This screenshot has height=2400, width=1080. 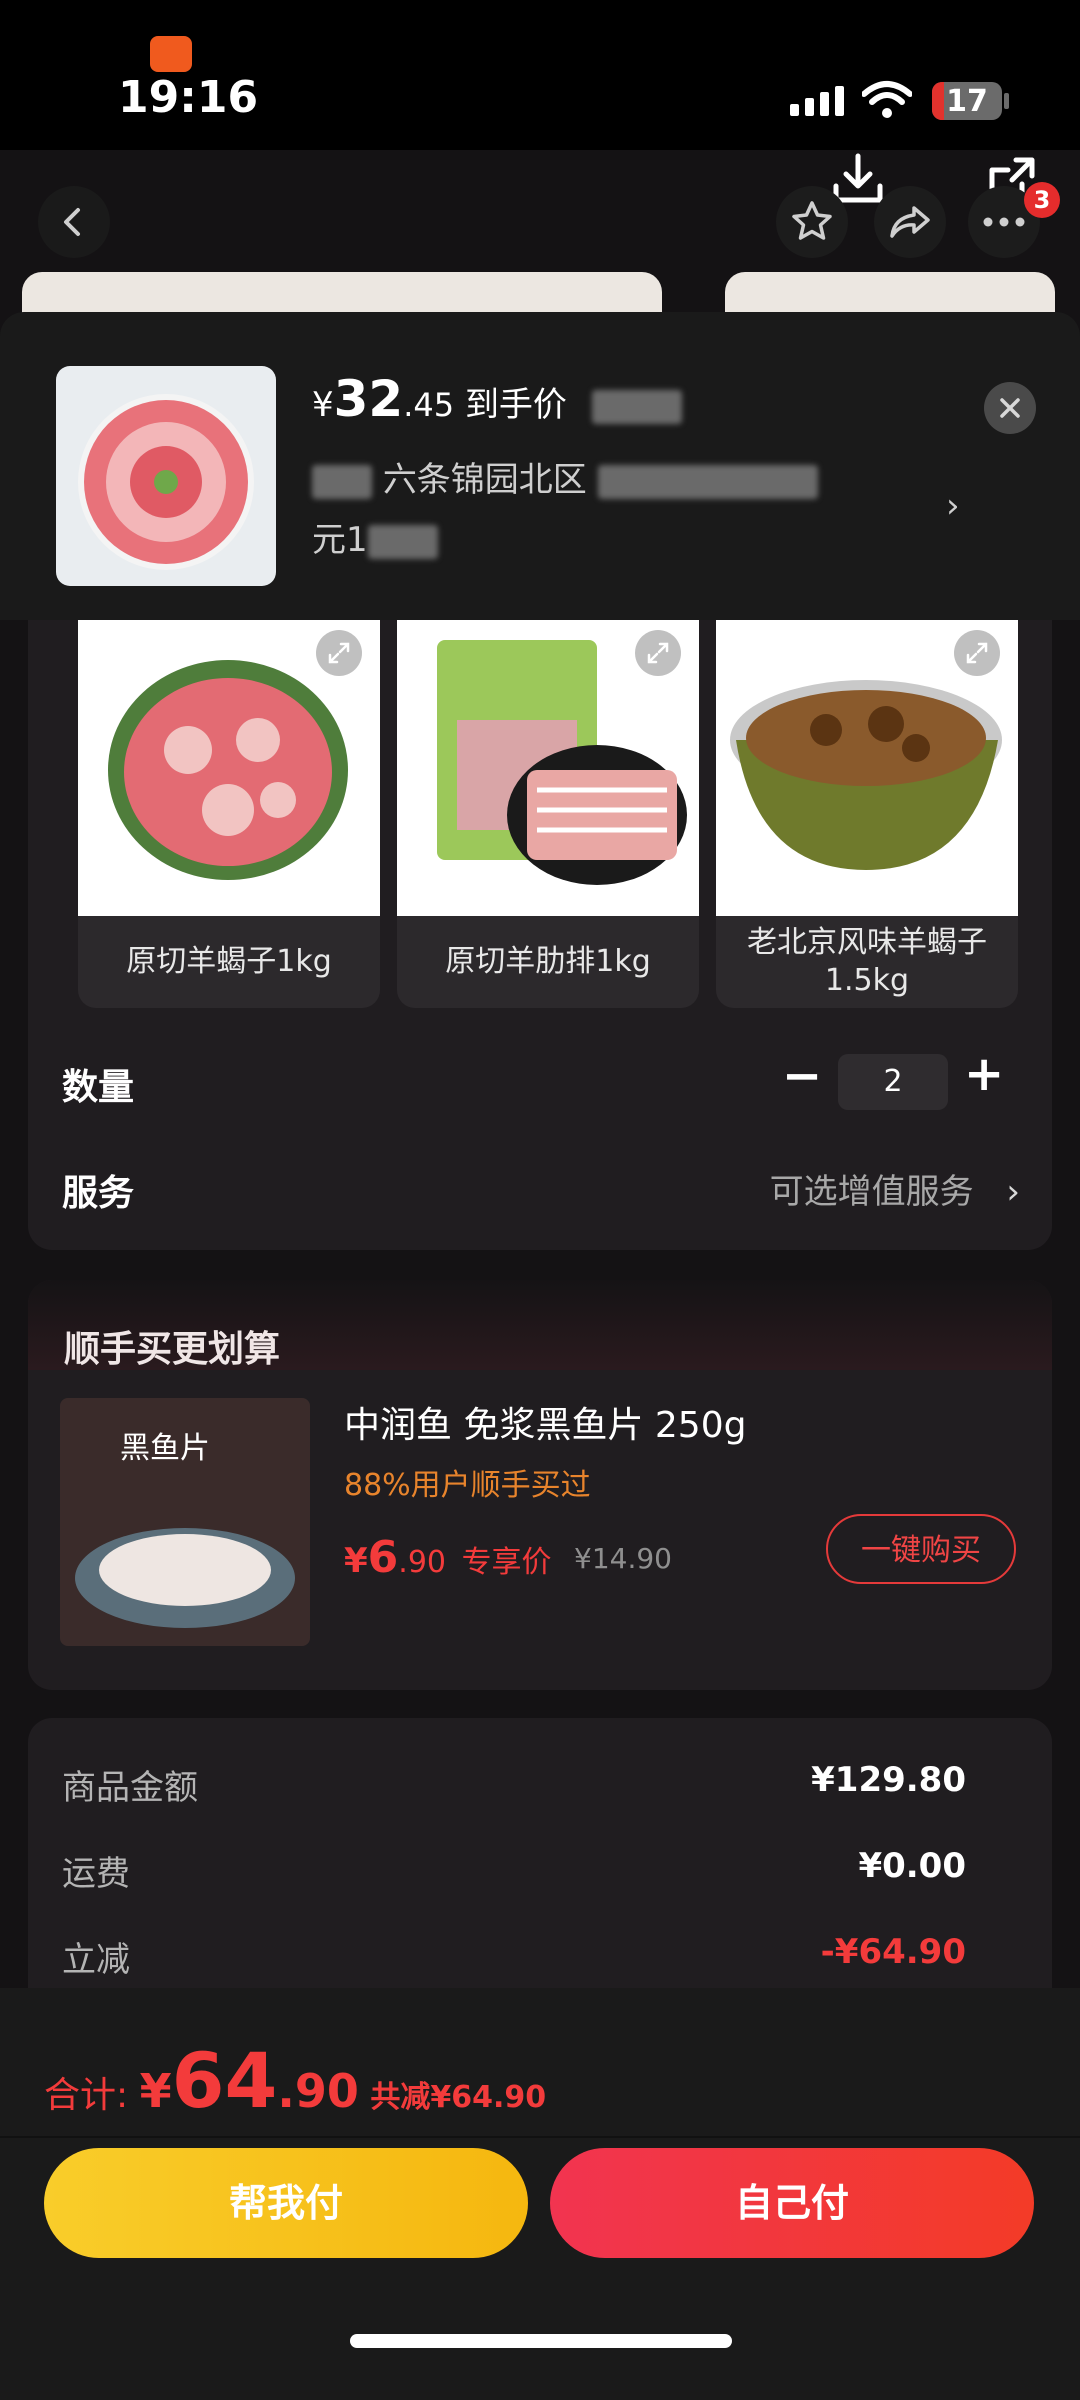 What do you see at coordinates (458, 2097) in the screenshot?
I see `total-saved: 共减¥64.90` at bounding box center [458, 2097].